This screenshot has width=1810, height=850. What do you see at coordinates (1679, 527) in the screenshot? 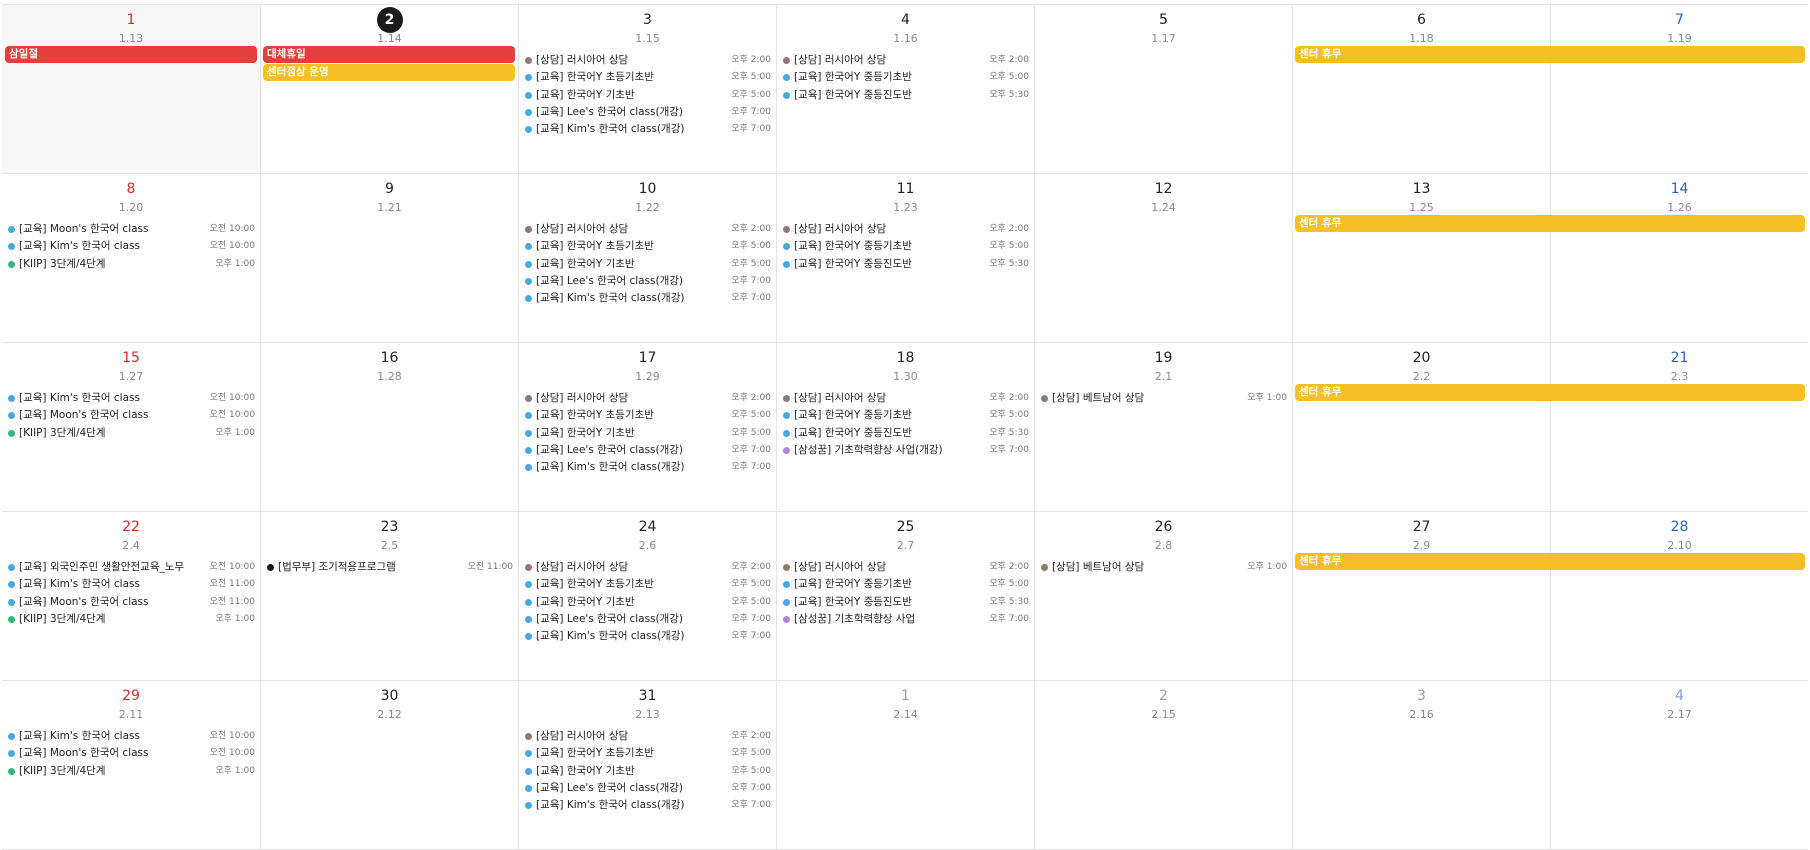
I see `day-number: 28` at bounding box center [1679, 527].